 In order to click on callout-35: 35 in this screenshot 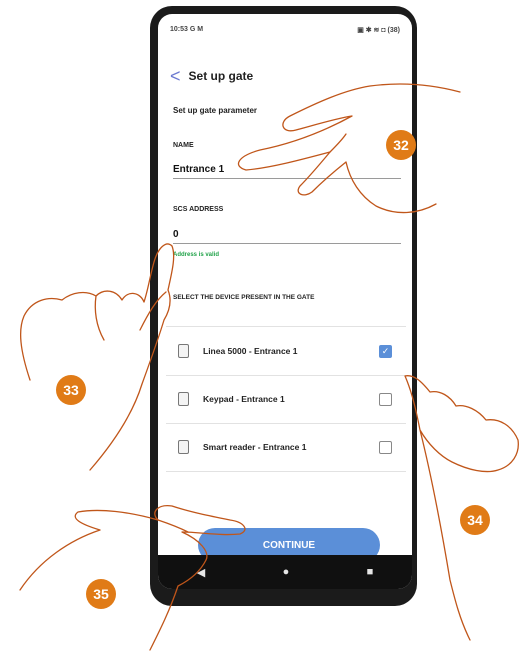, I will do `click(101, 594)`.